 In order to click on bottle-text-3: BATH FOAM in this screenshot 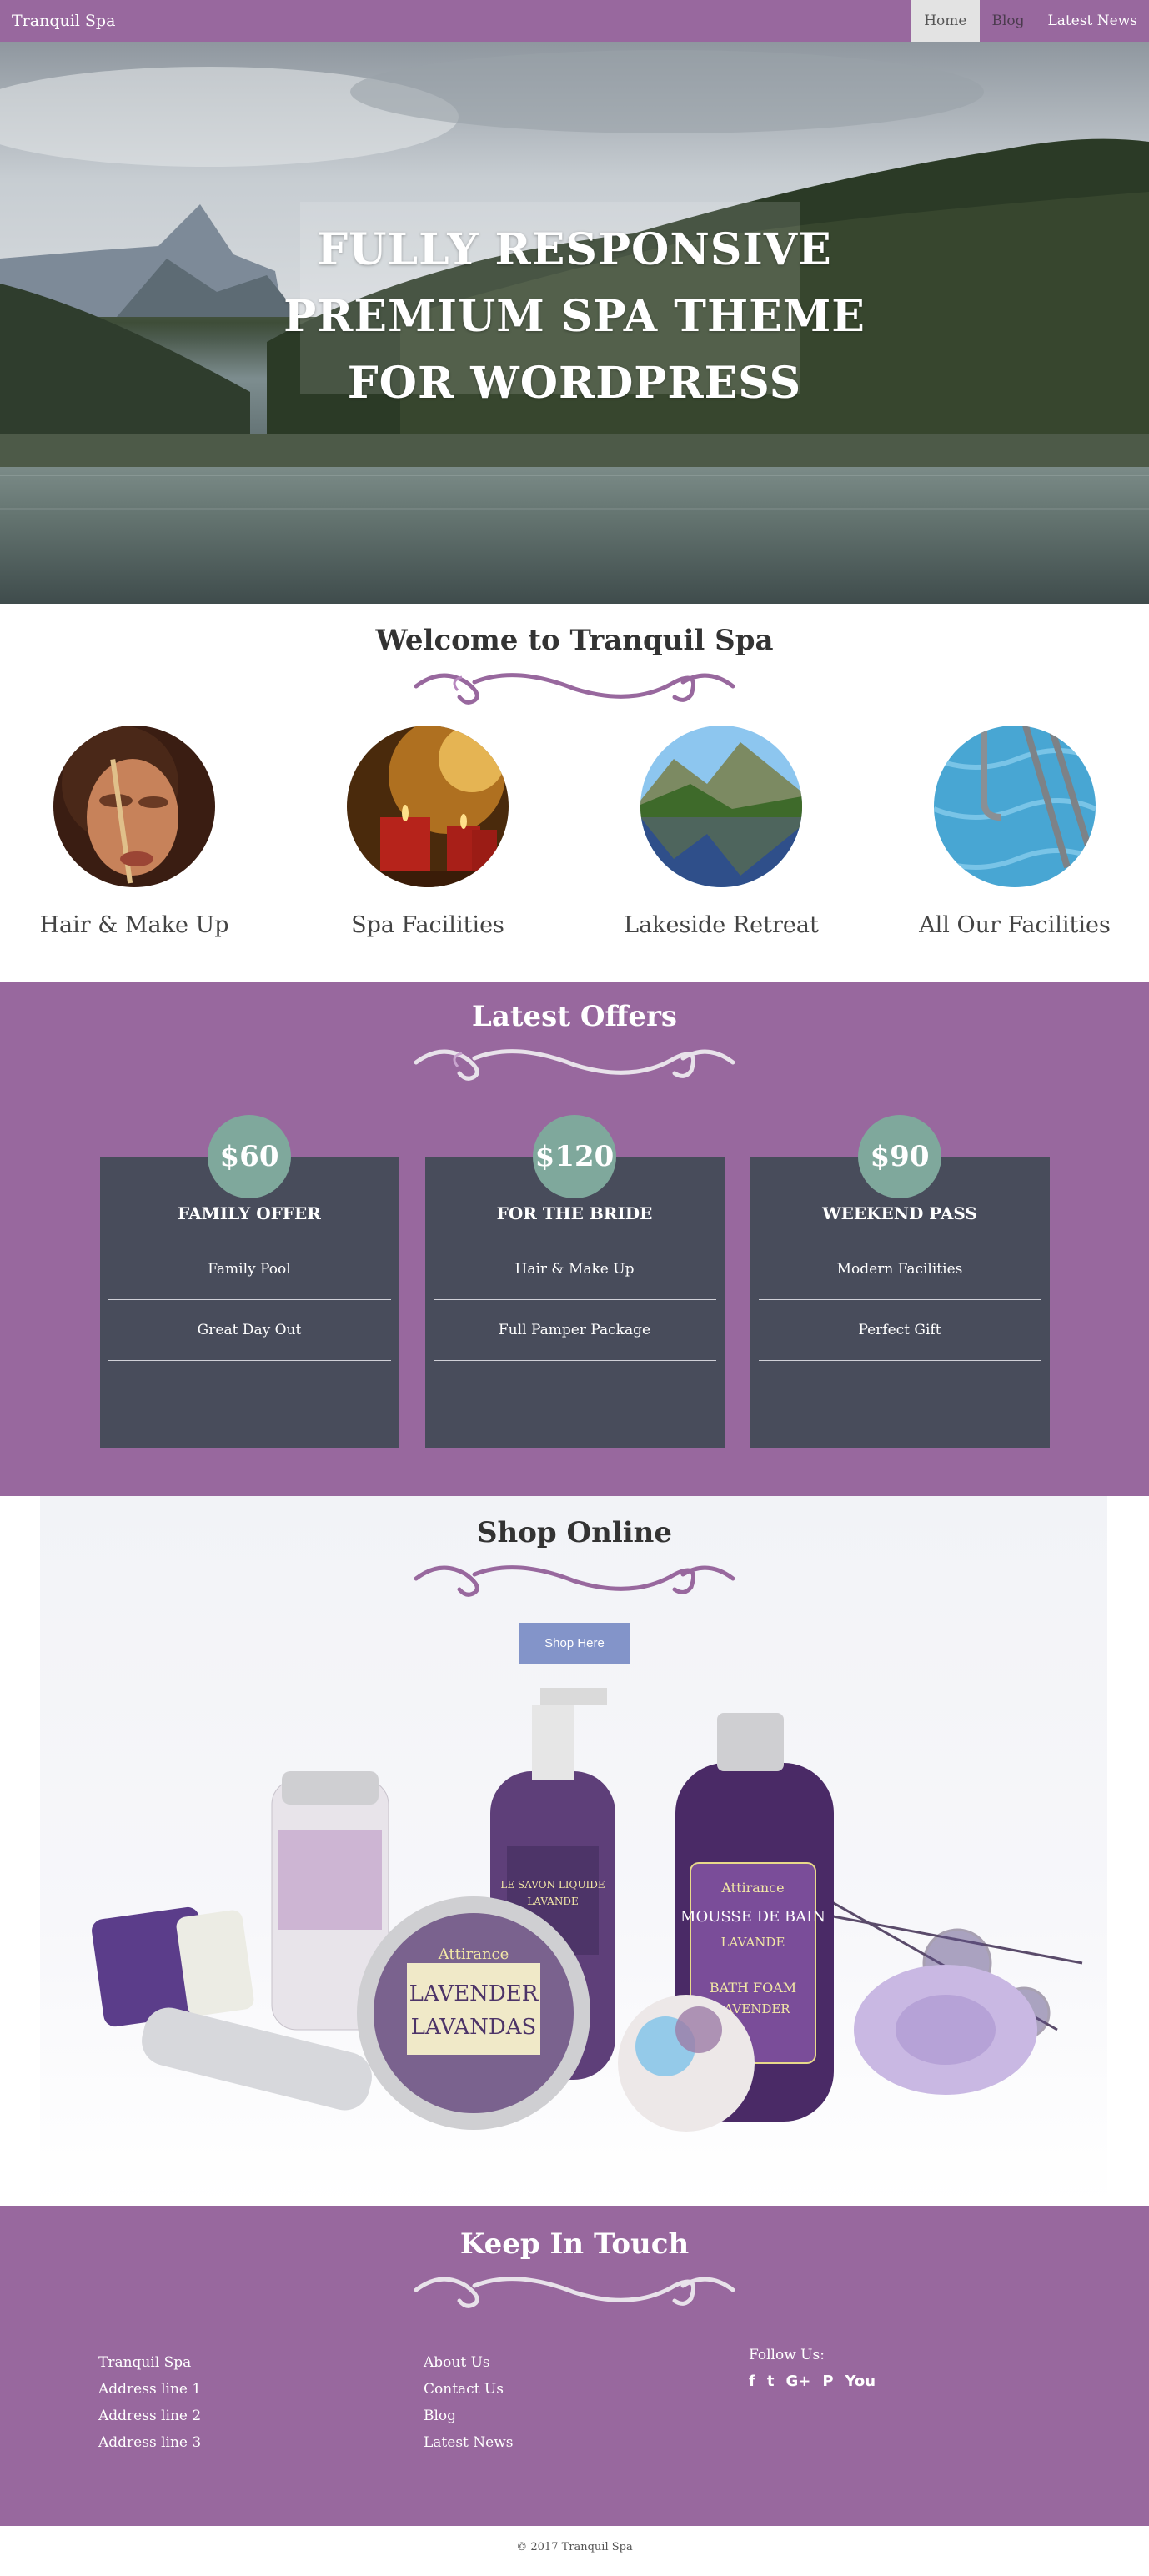, I will do `click(753, 1988)`.